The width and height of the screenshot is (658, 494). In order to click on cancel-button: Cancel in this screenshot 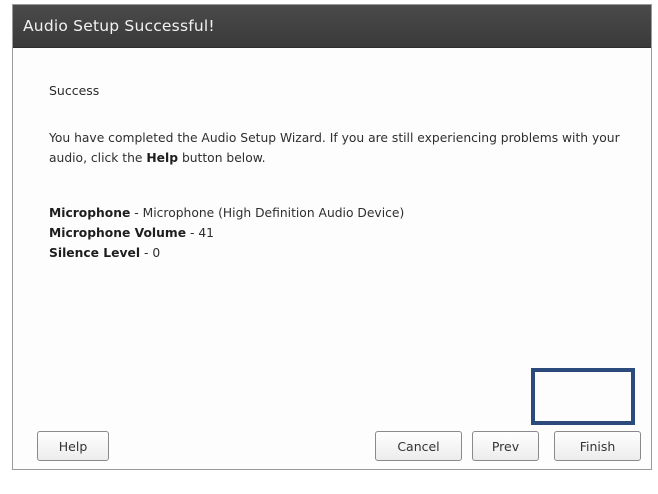, I will do `click(418, 446)`.